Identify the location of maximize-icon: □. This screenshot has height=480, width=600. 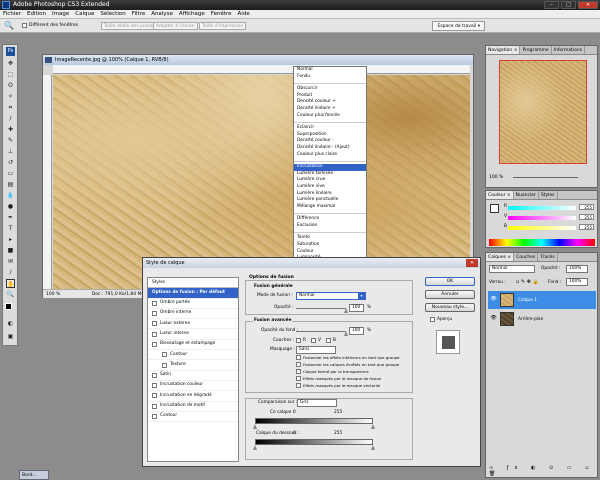
(568, 5).